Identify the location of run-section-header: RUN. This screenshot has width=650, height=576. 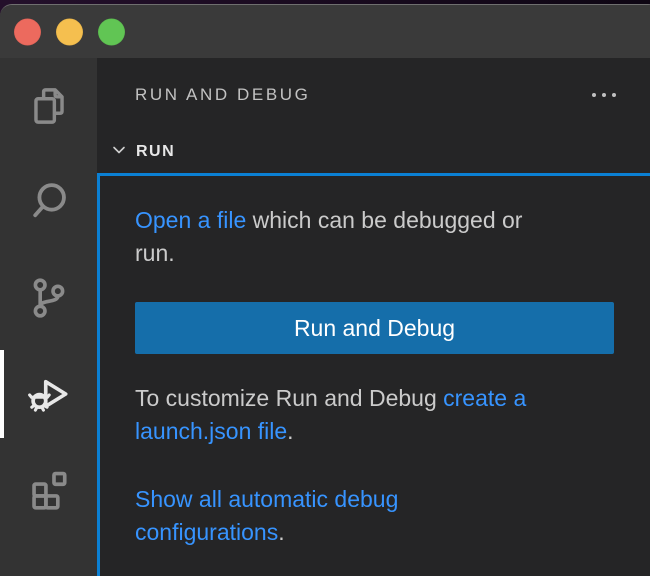
(373, 152).